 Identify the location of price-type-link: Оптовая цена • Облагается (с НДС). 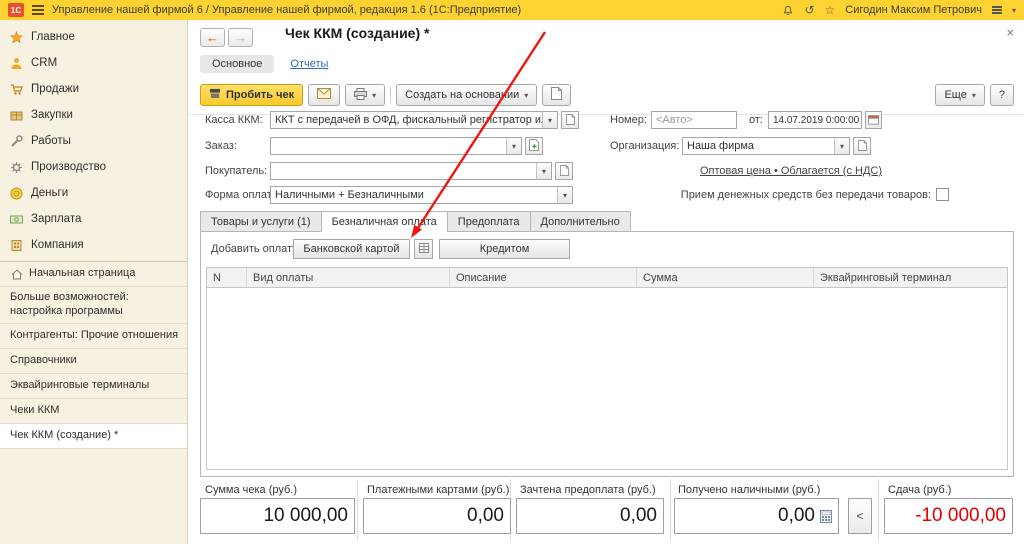
(791, 171).